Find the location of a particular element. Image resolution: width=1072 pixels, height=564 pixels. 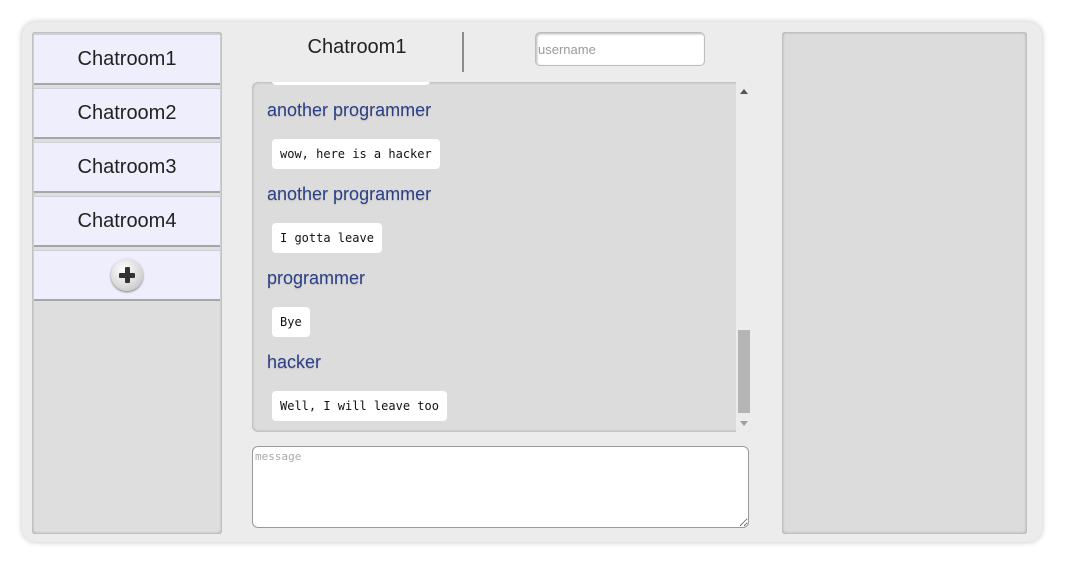

chatroom-button-4: Chatroom4 is located at coordinates (127, 221).